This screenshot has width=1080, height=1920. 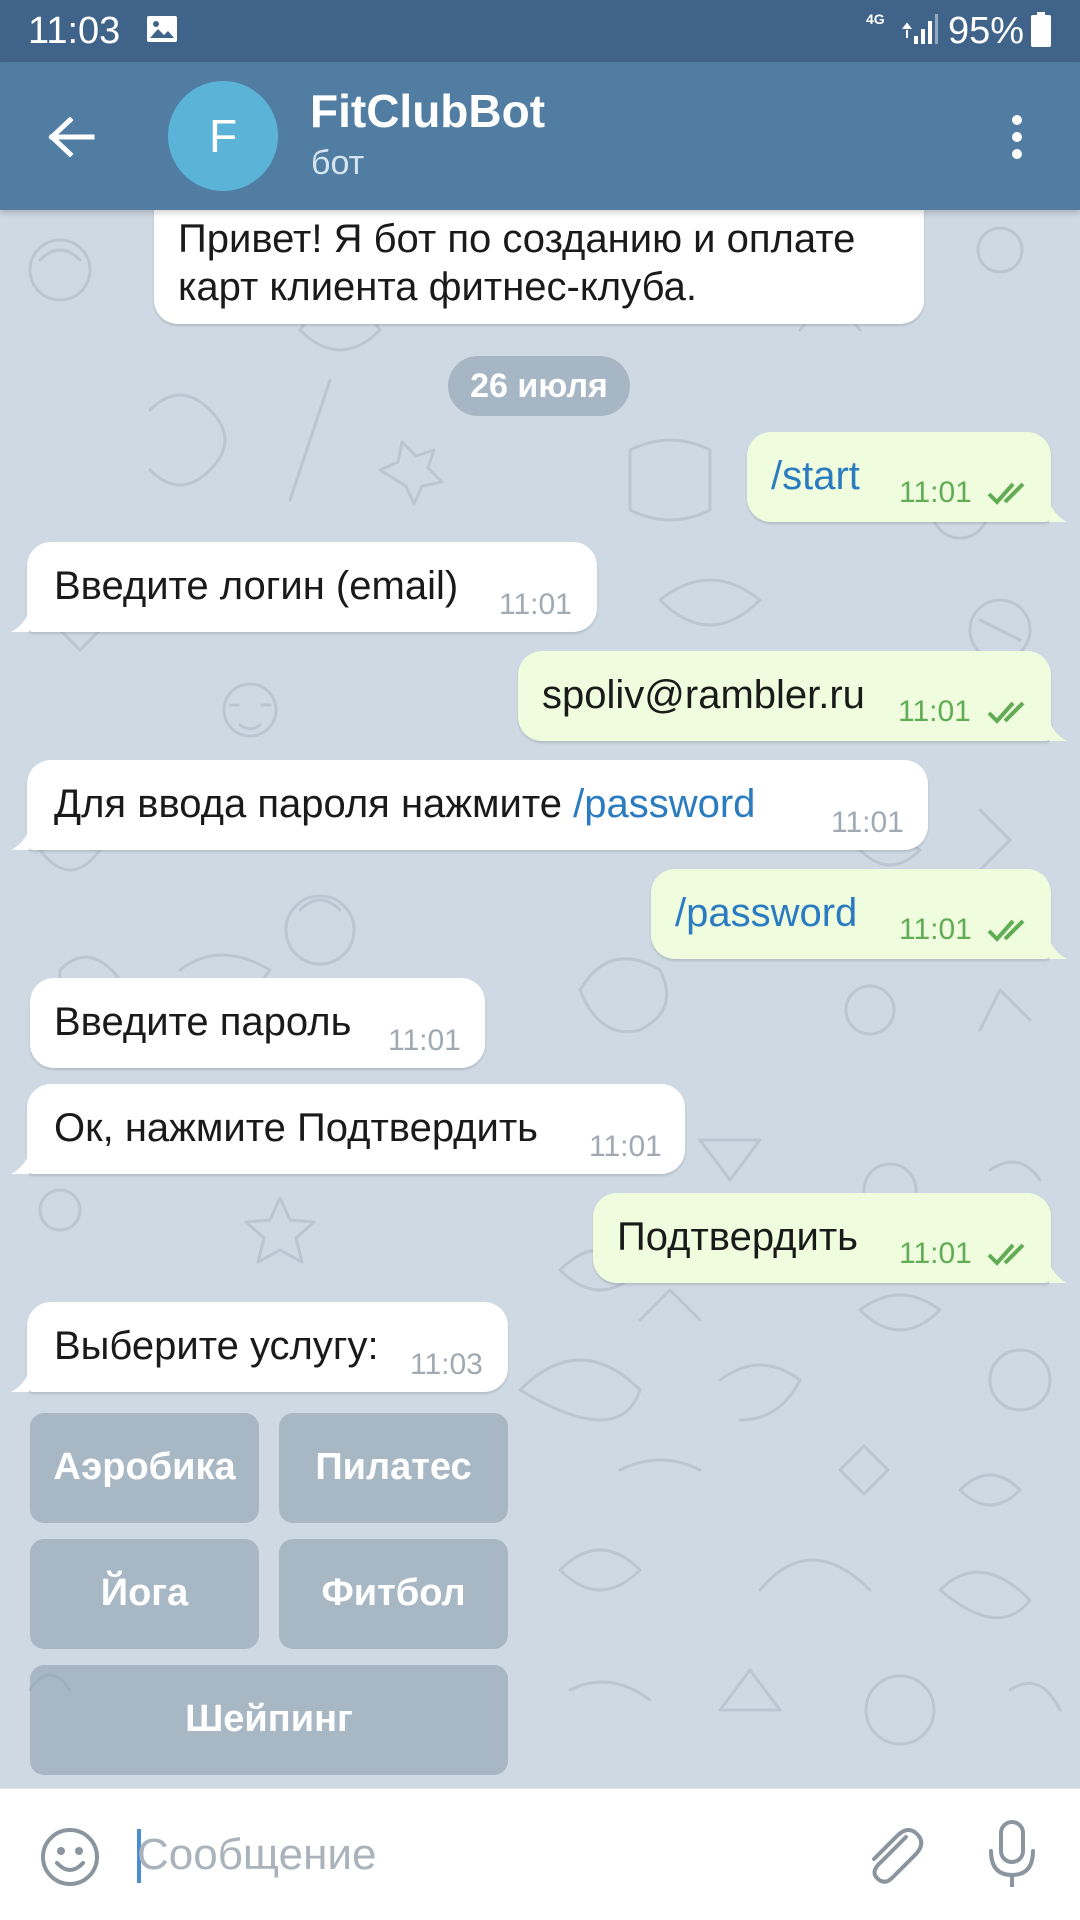 I want to click on message-text: /password, so click(x=766, y=913).